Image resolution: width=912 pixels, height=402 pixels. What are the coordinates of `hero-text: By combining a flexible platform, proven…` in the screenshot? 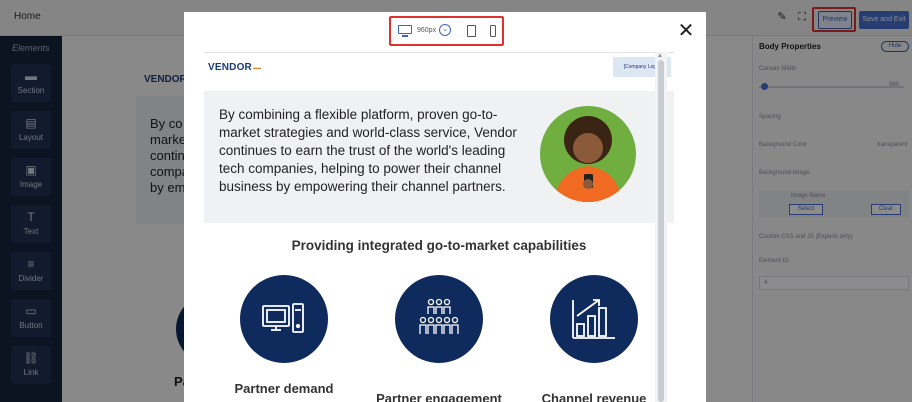 It's located at (368, 150).